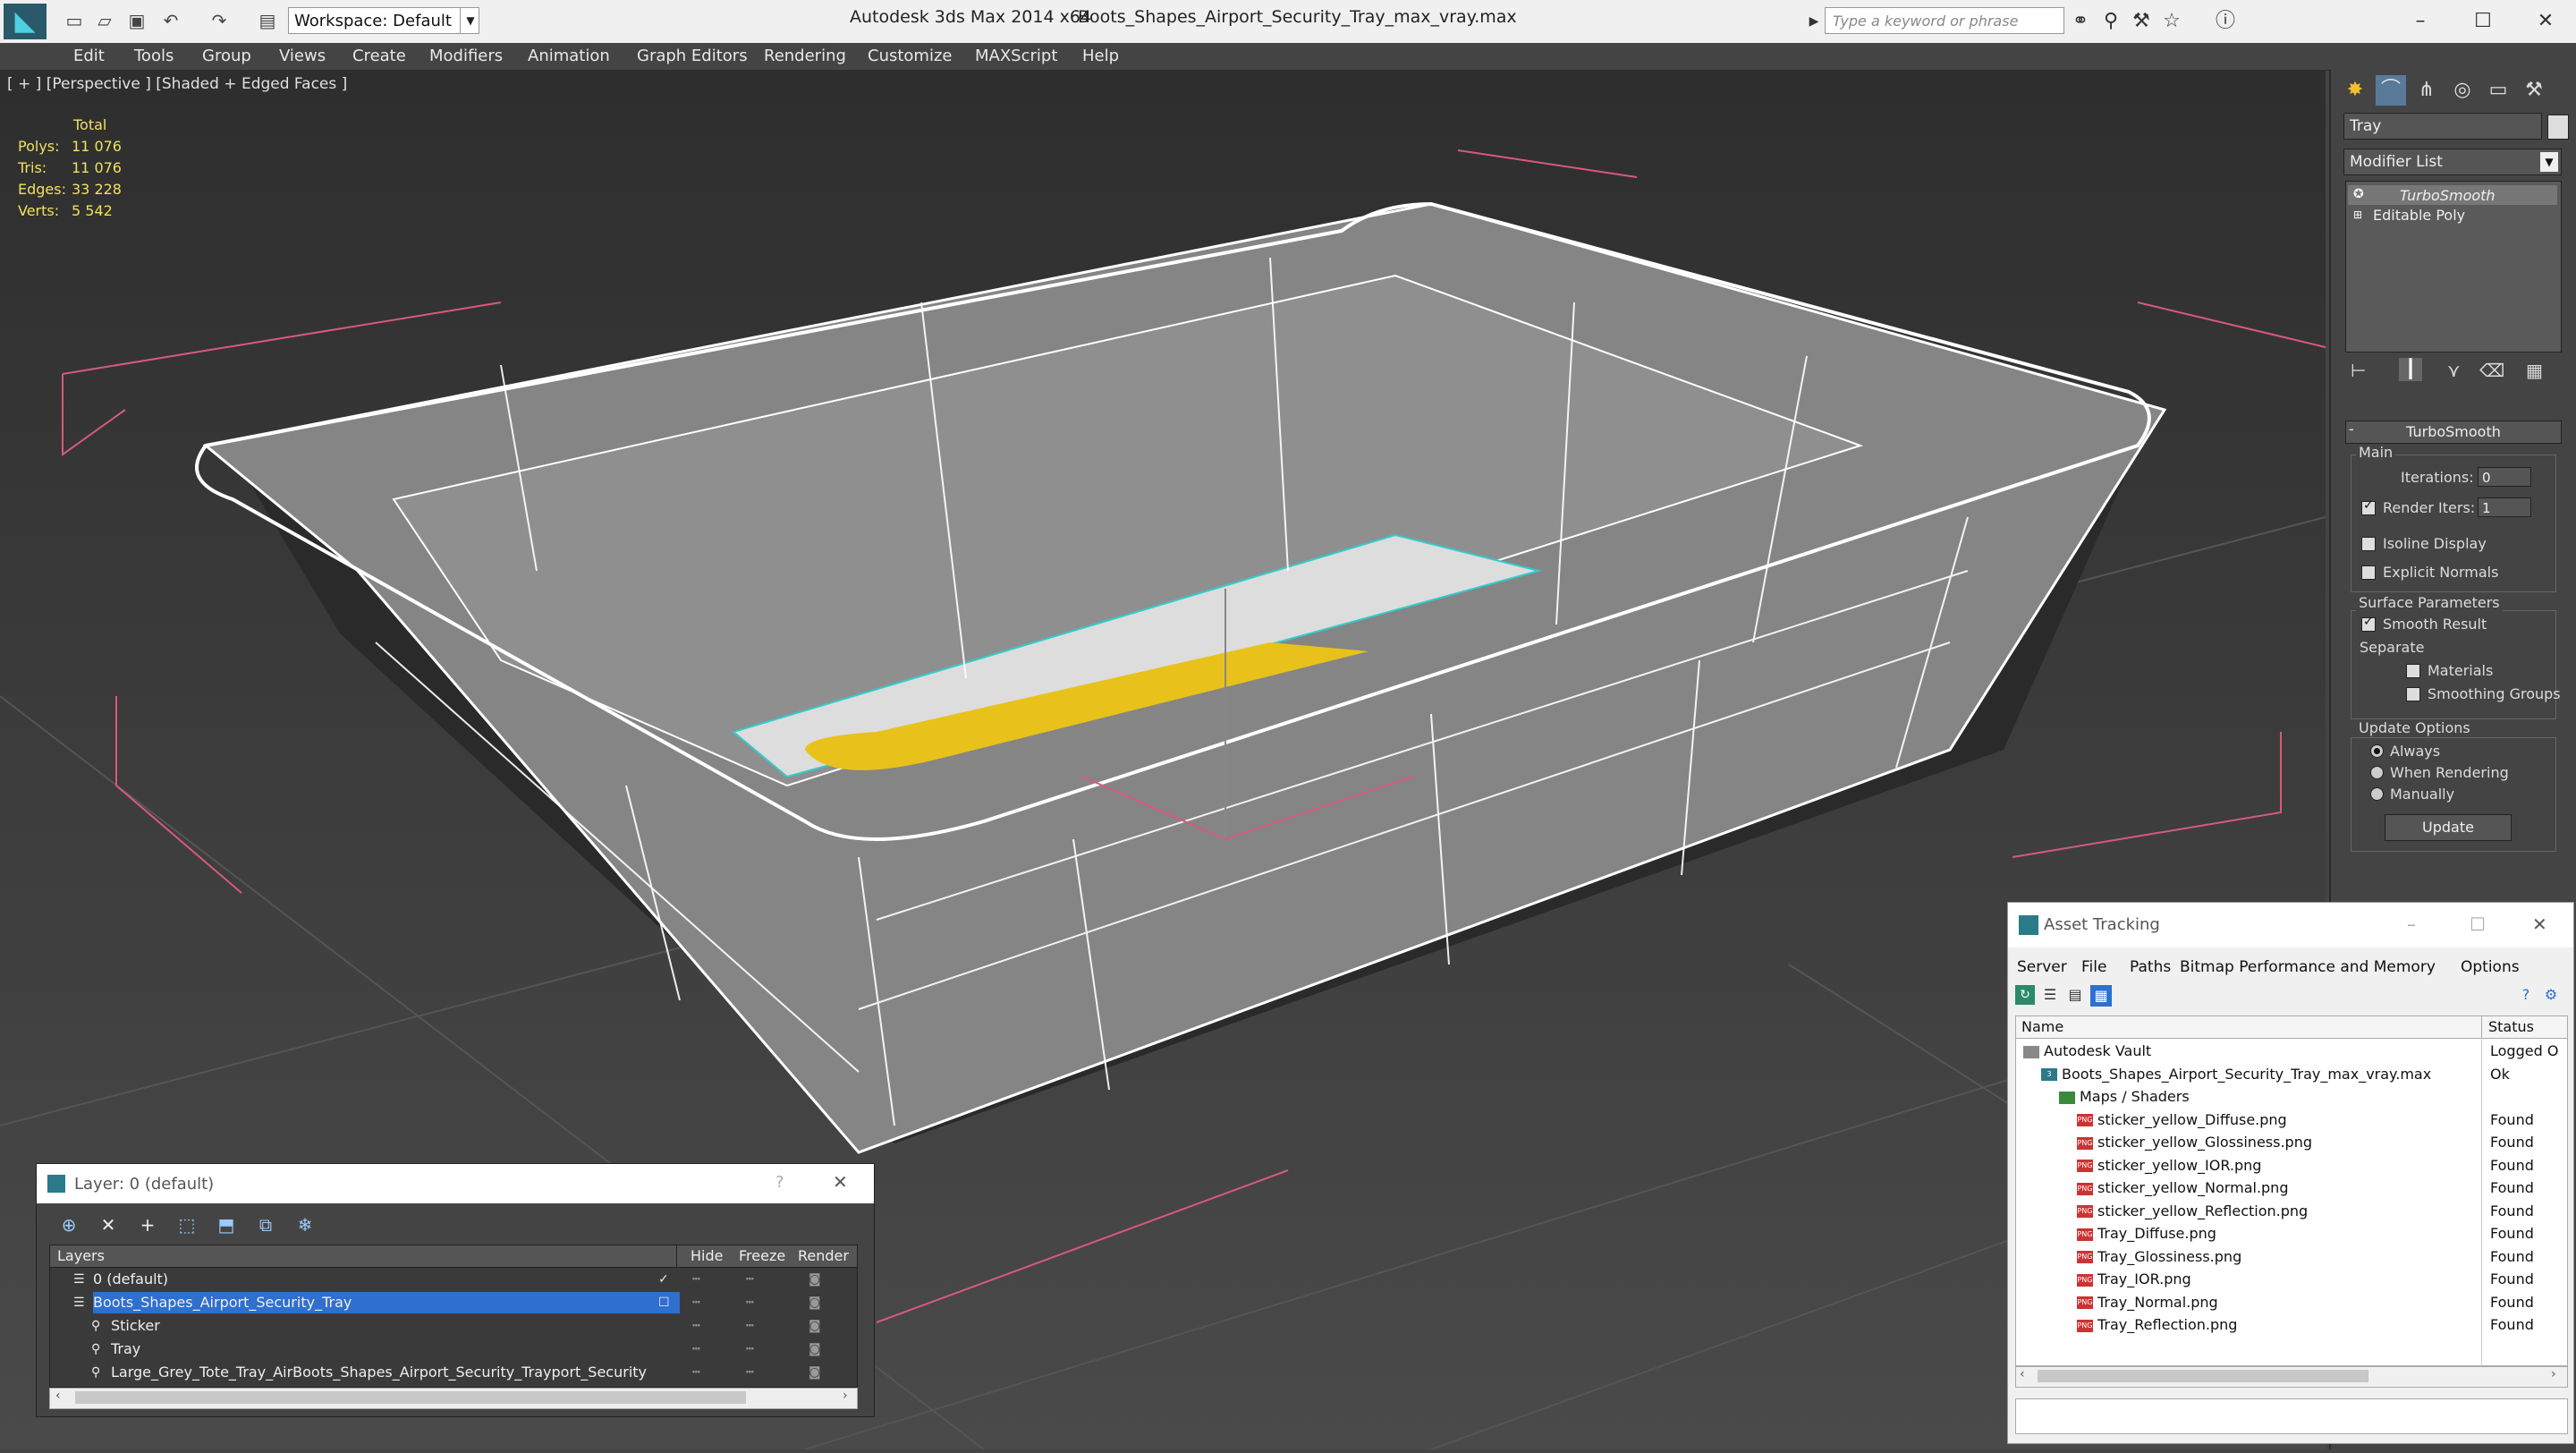  Describe the element at coordinates (2308, 967) in the screenshot. I see `asset-menu-bitmap-performance: Bitmap Performance and Memory` at that location.